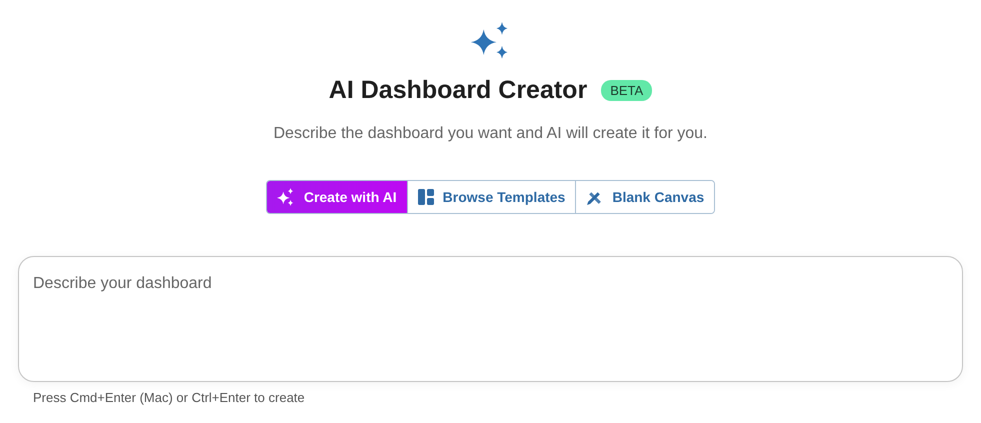  What do you see at coordinates (644, 197) in the screenshot?
I see `mode-tab: Blank Canvas` at bounding box center [644, 197].